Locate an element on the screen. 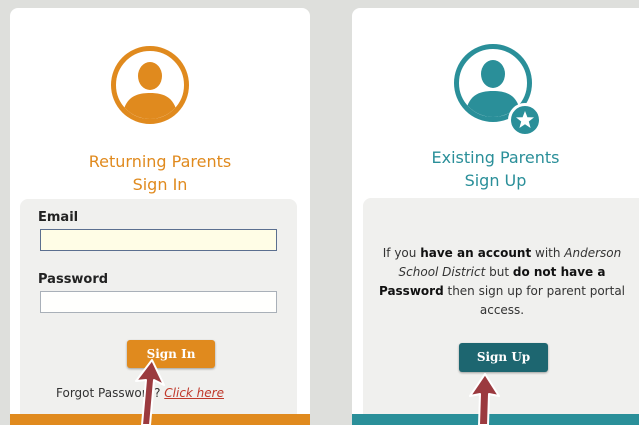 Image resolution: width=639 pixels, height=425 pixels. title-line-2: Sign In is located at coordinates (160, 184).